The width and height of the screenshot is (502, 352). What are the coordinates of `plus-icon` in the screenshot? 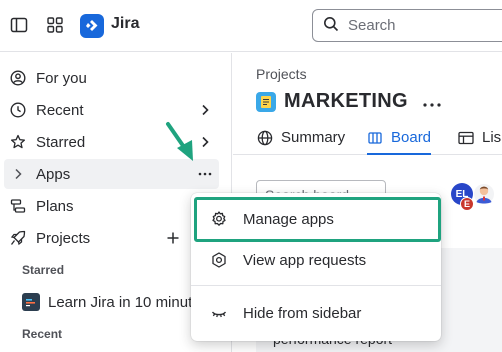 It's located at (173, 238).